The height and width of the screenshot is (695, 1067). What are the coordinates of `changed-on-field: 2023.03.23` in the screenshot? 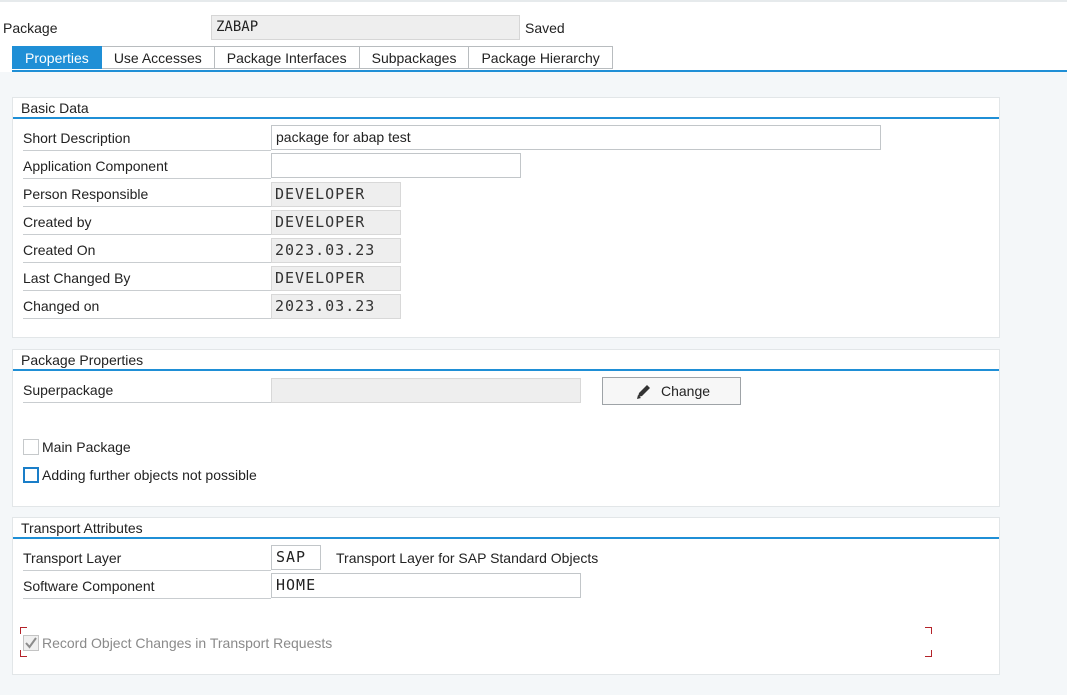 It's located at (336, 306).